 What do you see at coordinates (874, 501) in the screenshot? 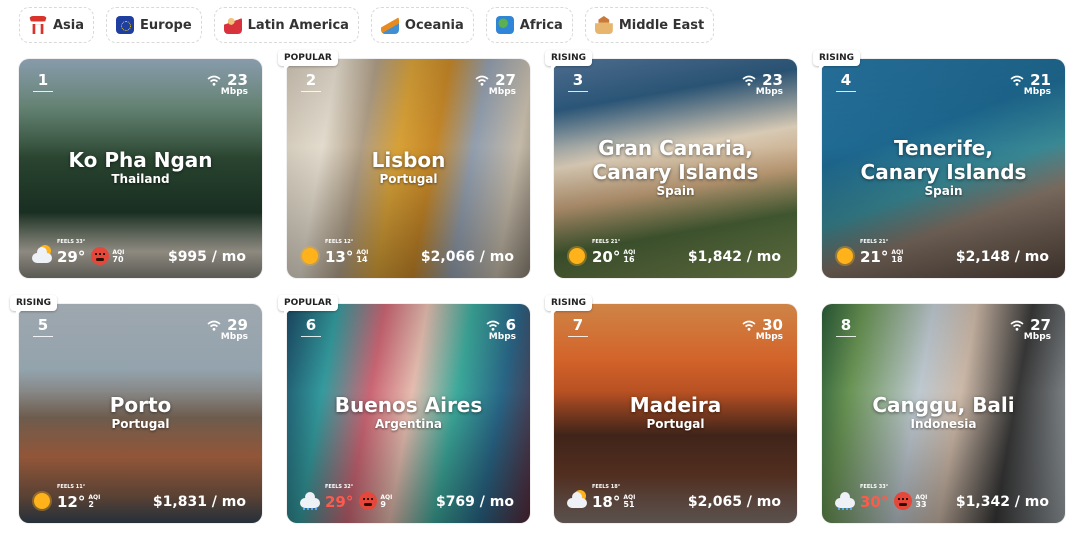
I see `temperature: 30°` at bounding box center [874, 501].